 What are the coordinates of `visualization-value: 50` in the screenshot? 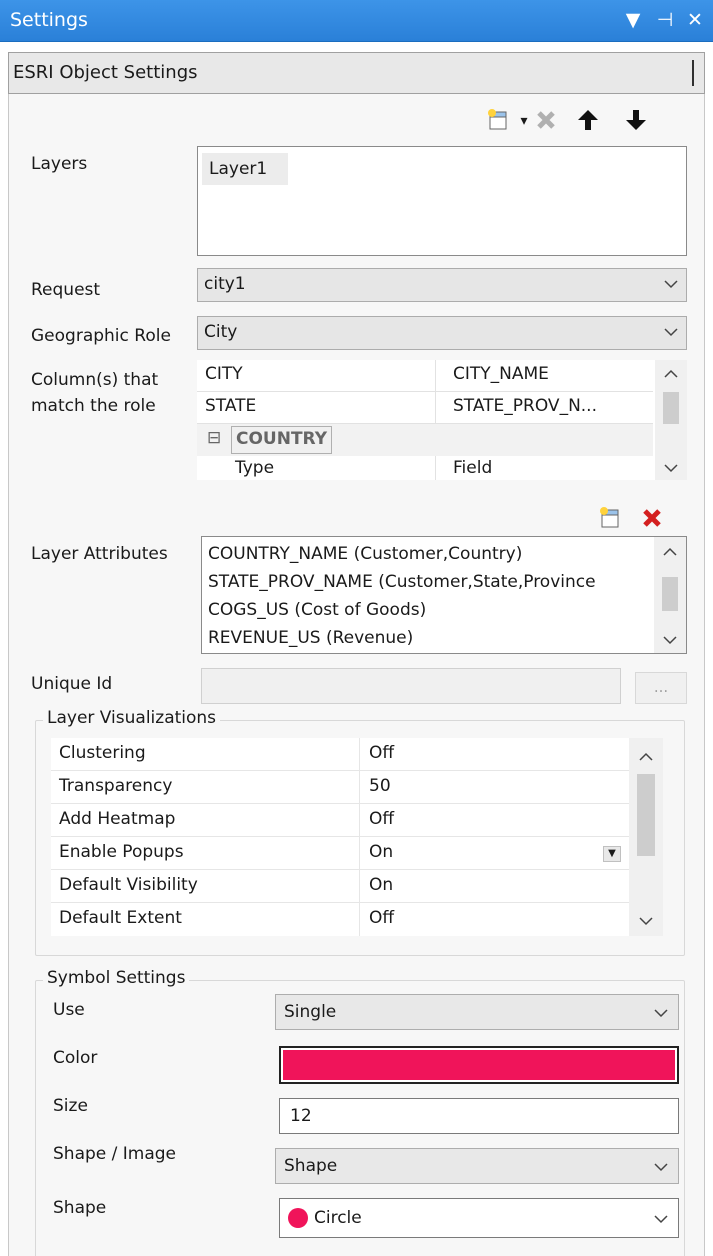 It's located at (380, 786).